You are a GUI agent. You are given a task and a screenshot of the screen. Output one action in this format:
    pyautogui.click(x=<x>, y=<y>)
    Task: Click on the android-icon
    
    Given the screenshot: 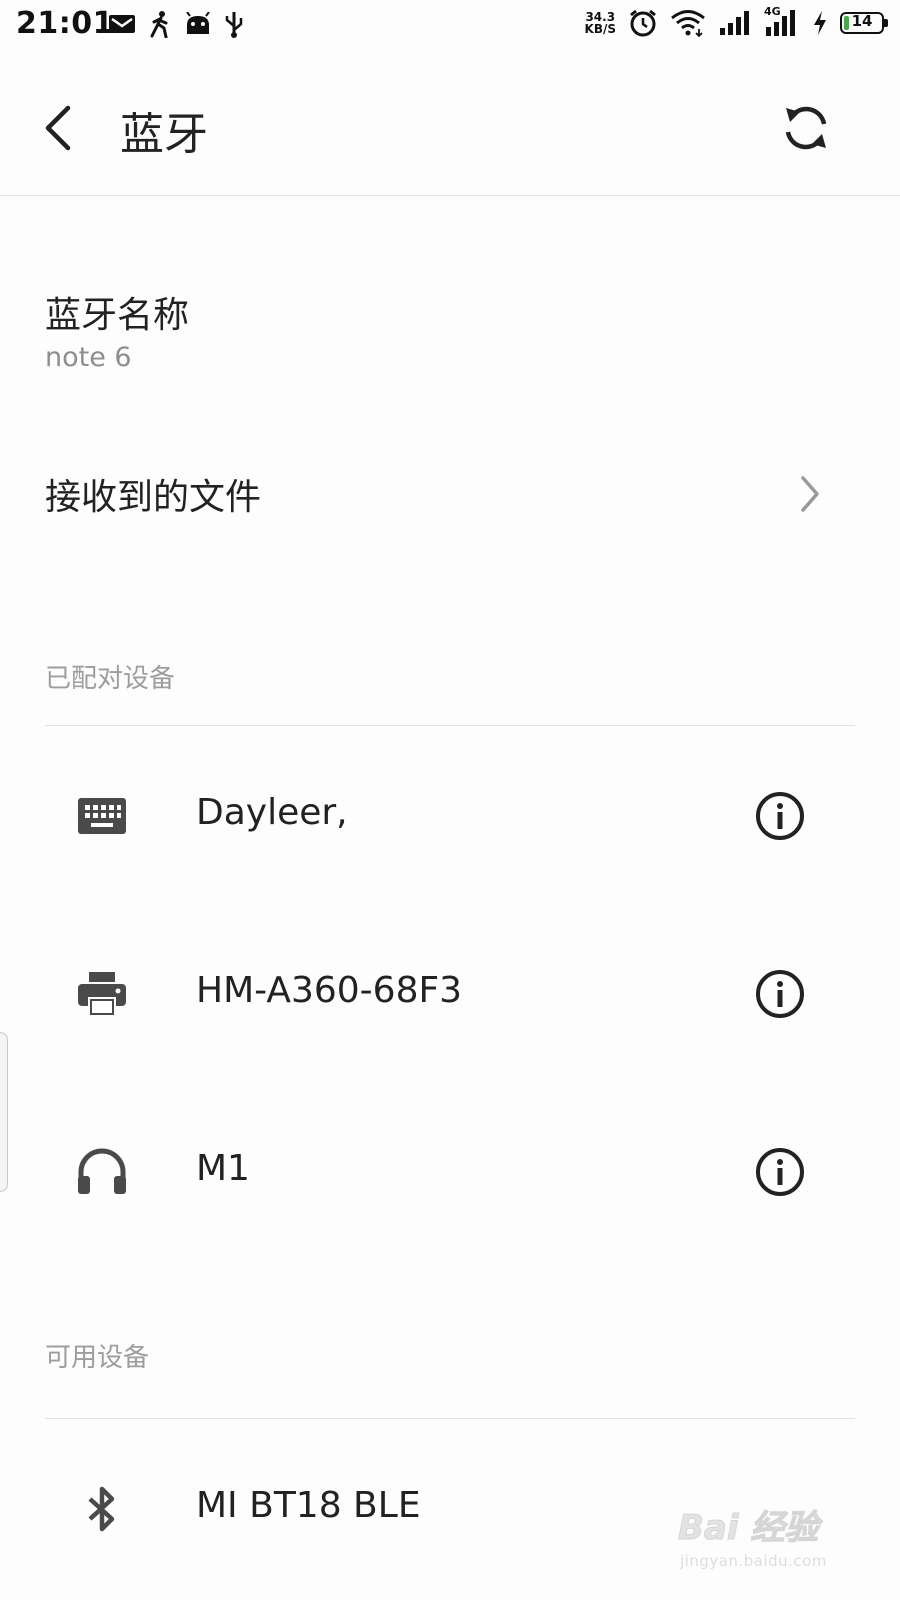 What is the action you would take?
    pyautogui.click(x=198, y=23)
    